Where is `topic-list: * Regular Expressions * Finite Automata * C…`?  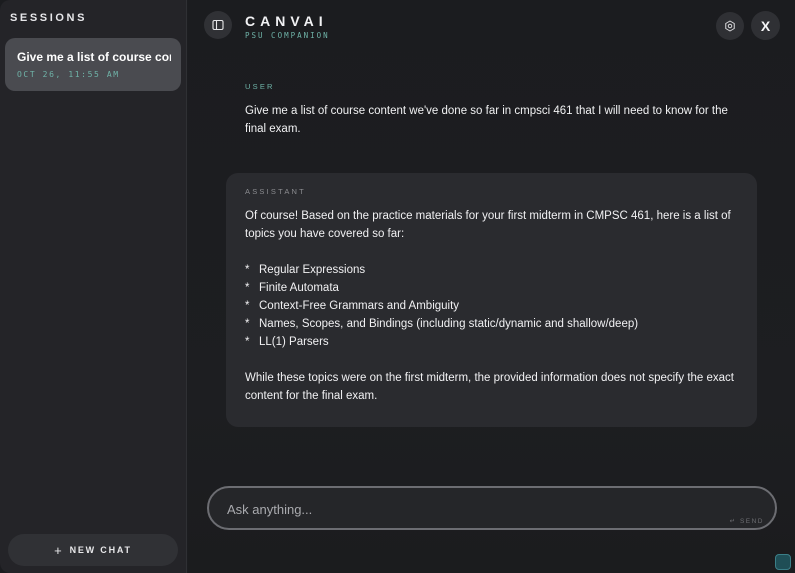 topic-list: * Regular Expressions * Finite Automata * C… is located at coordinates (501, 306).